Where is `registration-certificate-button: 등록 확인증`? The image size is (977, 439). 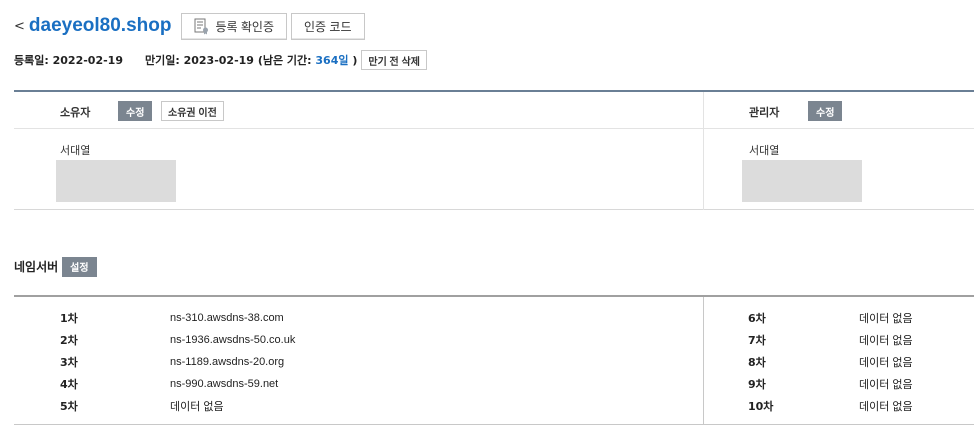 registration-certificate-button: 등록 확인증 is located at coordinates (234, 26).